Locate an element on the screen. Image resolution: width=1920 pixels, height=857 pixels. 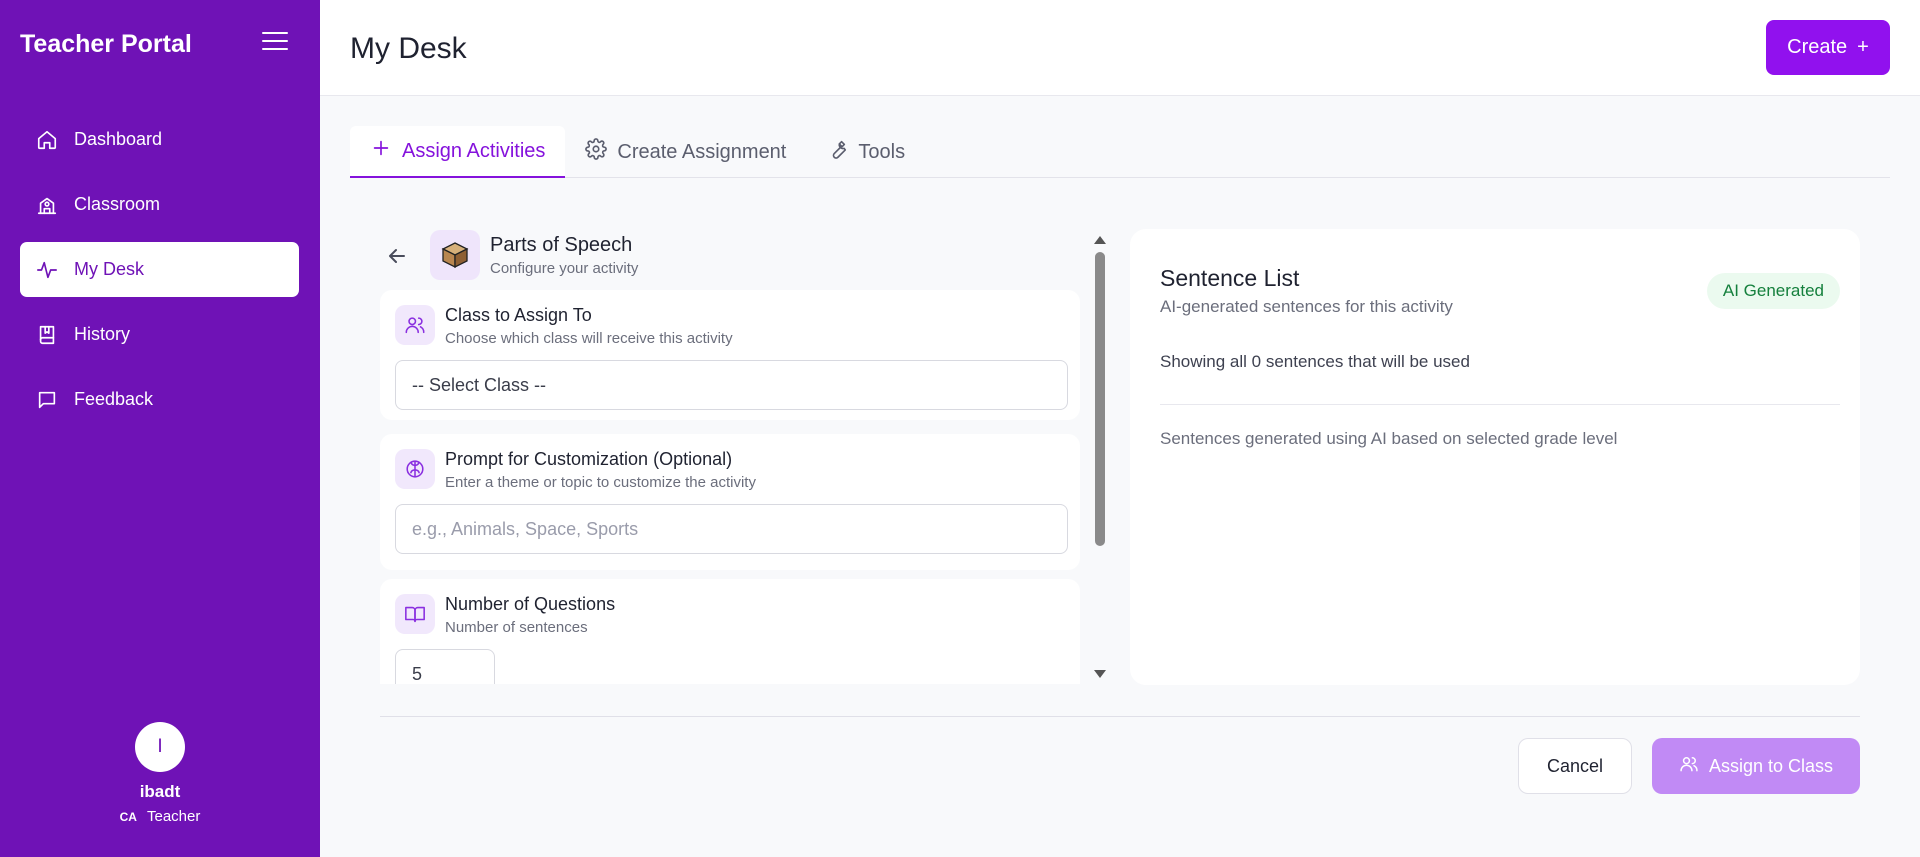
tab-label: Tools is located at coordinates (882, 151).